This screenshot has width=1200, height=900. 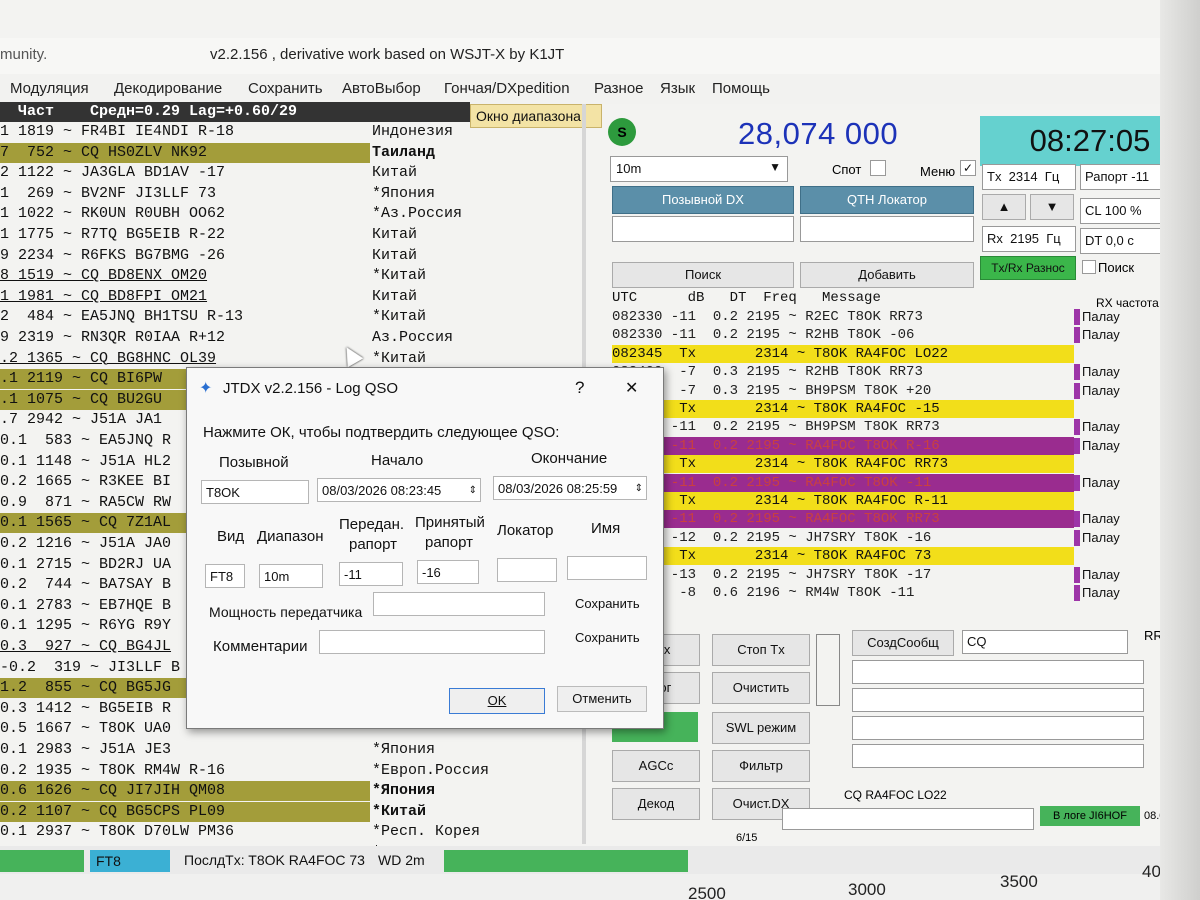 I want to click on locator-field, so click(x=527, y=570).